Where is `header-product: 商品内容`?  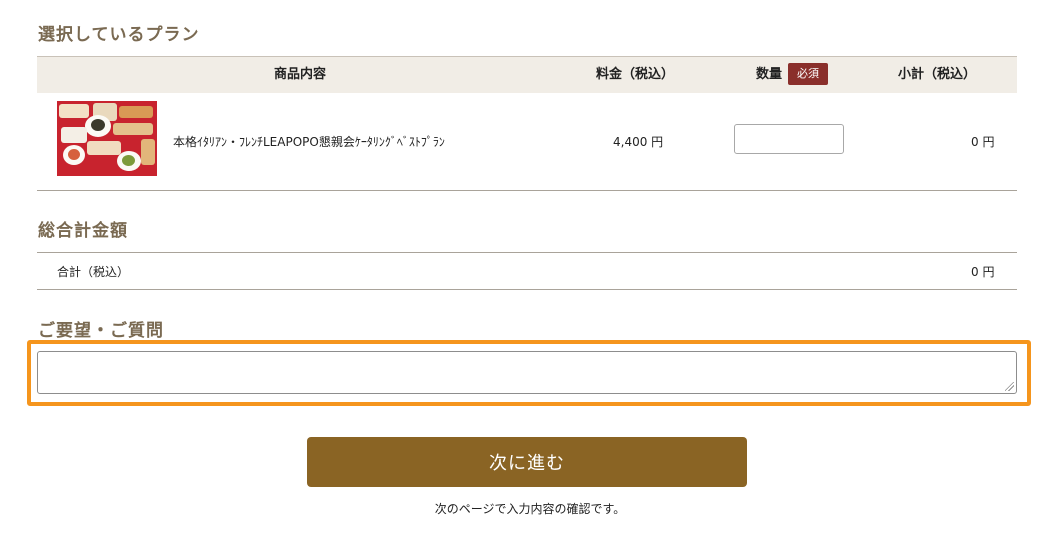
header-product: 商品内容 is located at coordinates (299, 74).